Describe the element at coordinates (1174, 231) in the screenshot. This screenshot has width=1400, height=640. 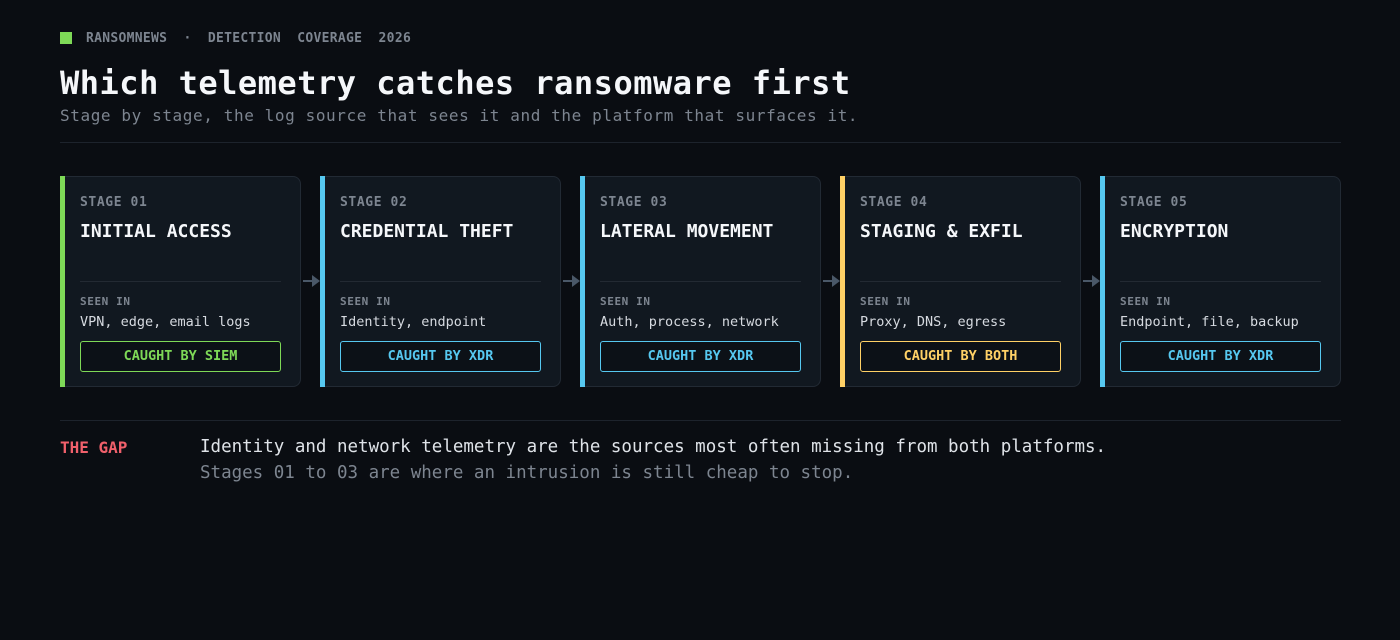
I see `stage-name: ENCRYPTION` at that location.